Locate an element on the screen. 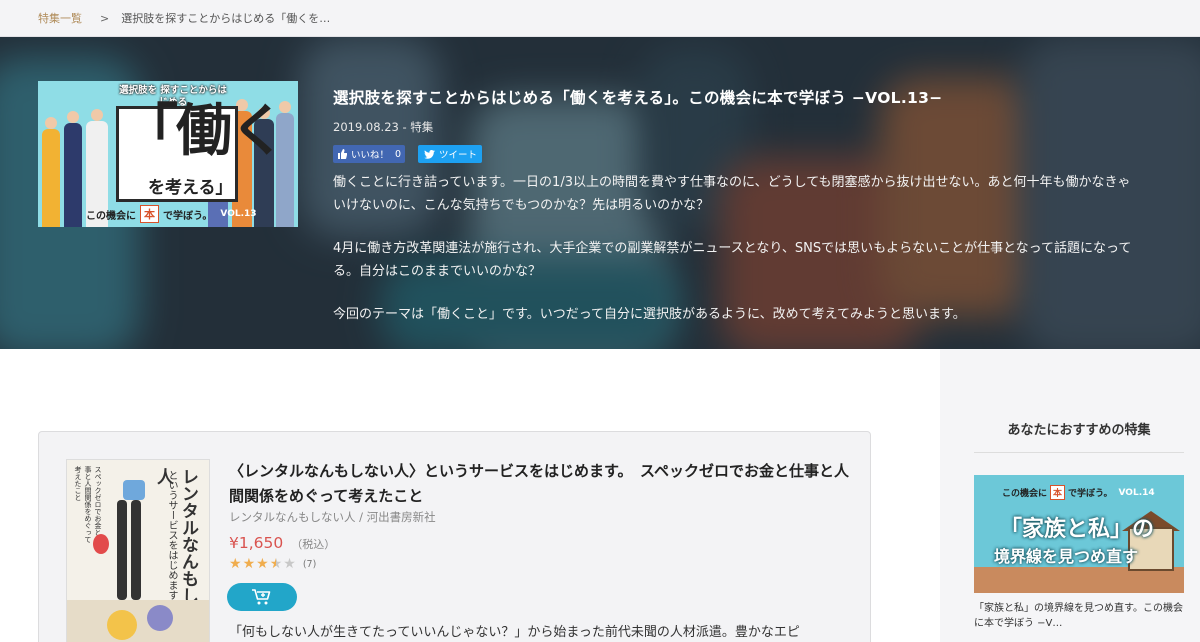 This screenshot has height=642, width=1200. cart-add-icon is located at coordinates (261, 597).